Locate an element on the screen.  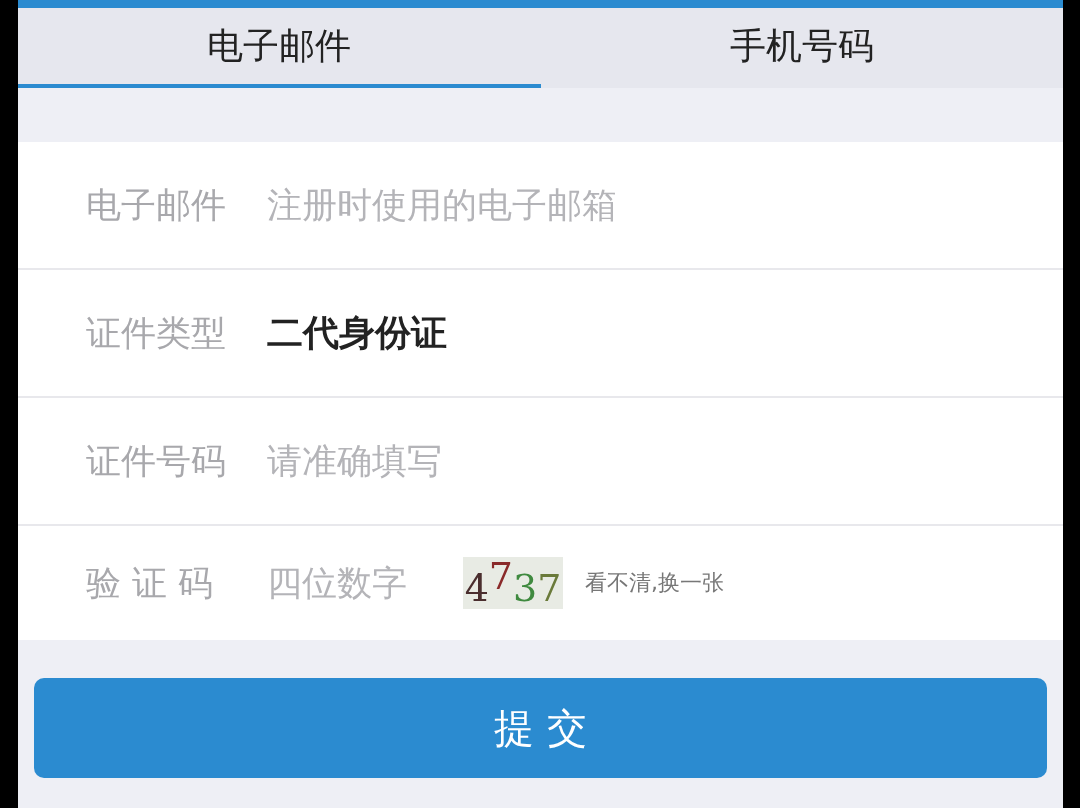
tab: 手机号码 is located at coordinates (801, 48).